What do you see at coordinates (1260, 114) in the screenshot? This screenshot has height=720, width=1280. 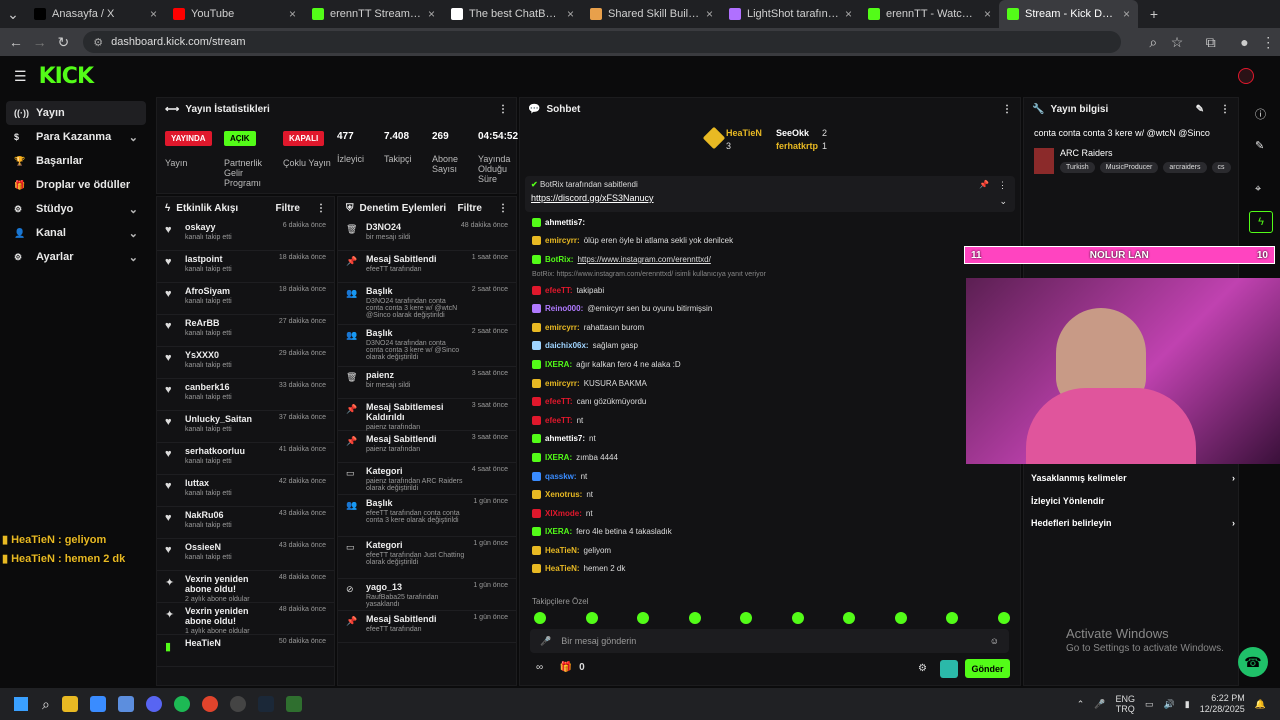 I see `info-icon: ⓘ` at bounding box center [1260, 114].